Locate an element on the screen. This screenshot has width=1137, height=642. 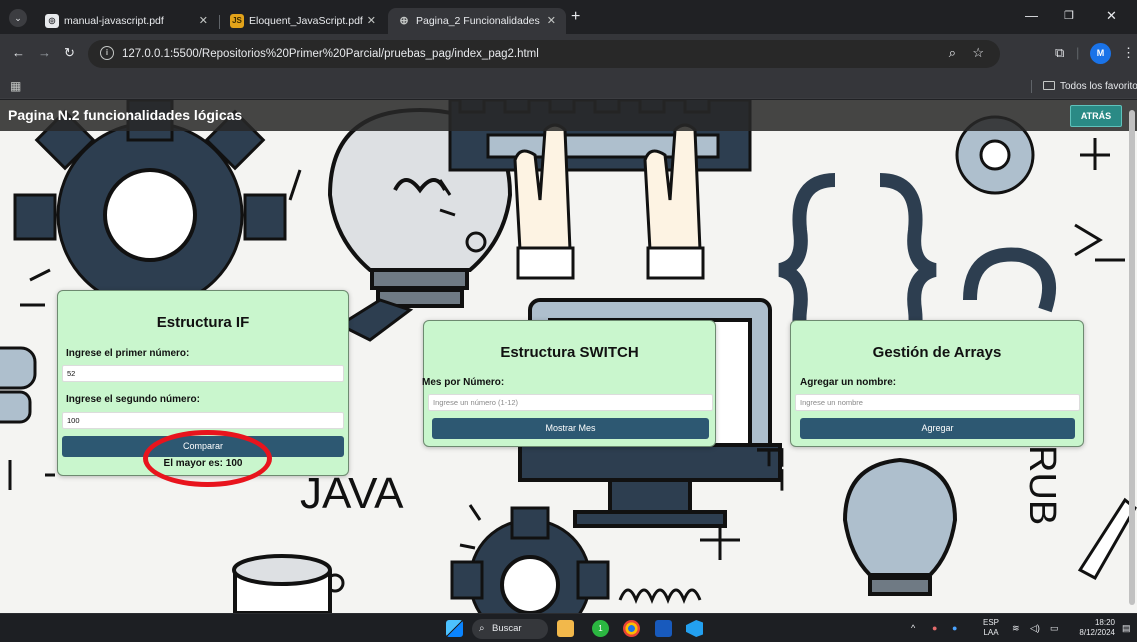
page-title: Pagina N.2 funcionalidades lógicas is located at coordinates (125, 115).